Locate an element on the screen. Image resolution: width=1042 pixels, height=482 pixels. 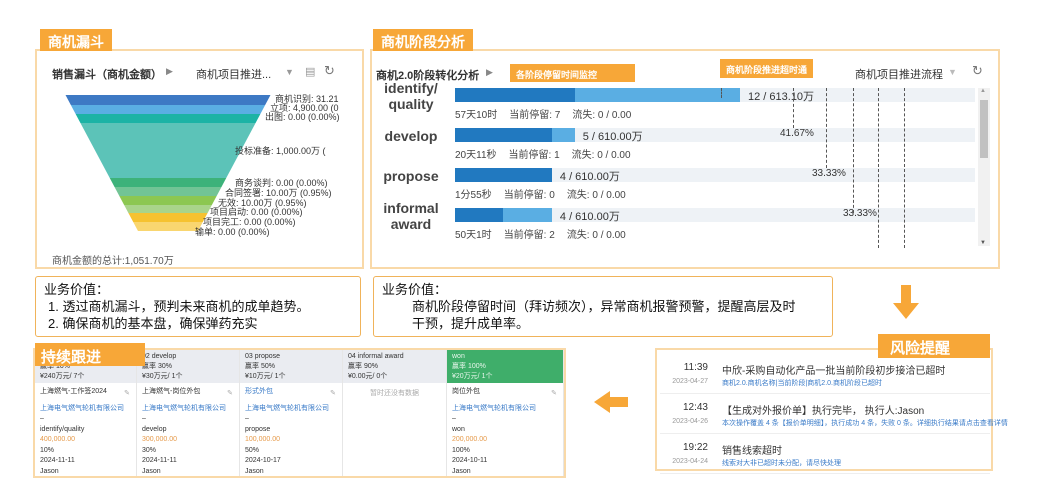
risk-time: 19:22 is located at coordinates (695, 447).